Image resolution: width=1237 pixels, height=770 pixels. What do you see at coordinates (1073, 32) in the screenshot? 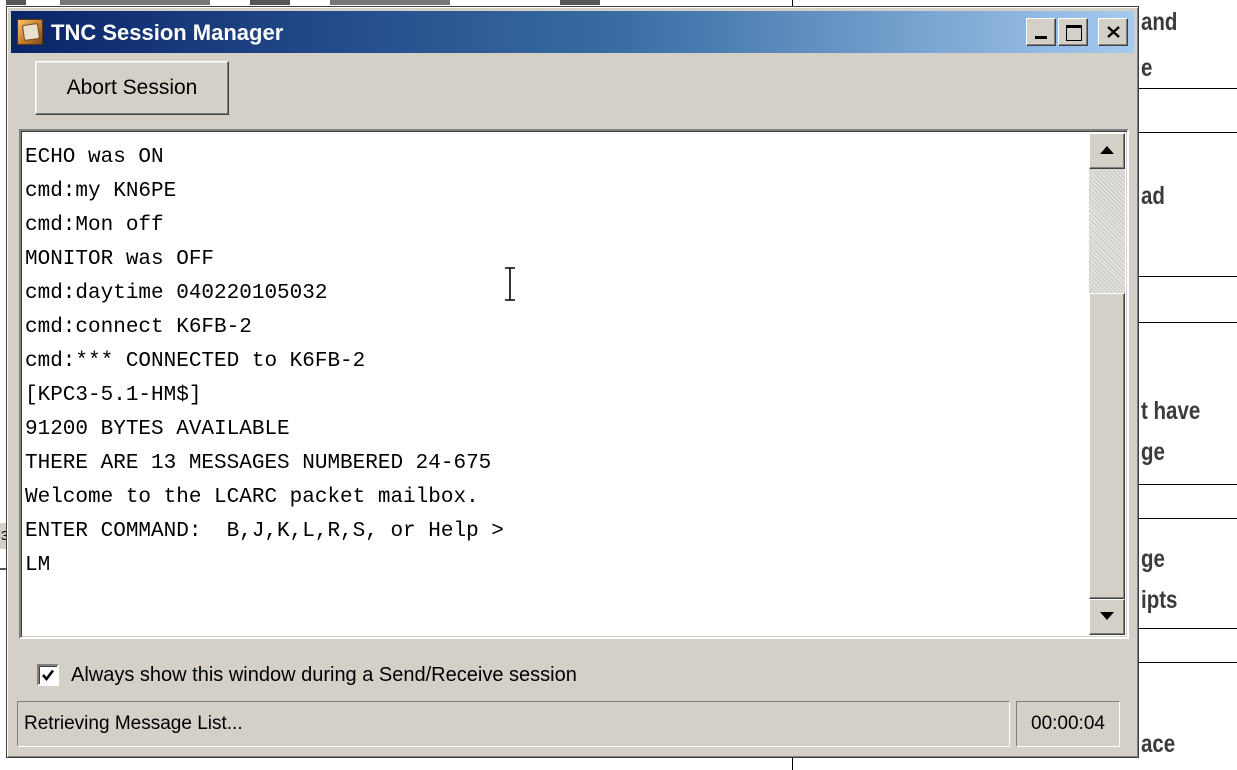
I see `maximize-button` at bounding box center [1073, 32].